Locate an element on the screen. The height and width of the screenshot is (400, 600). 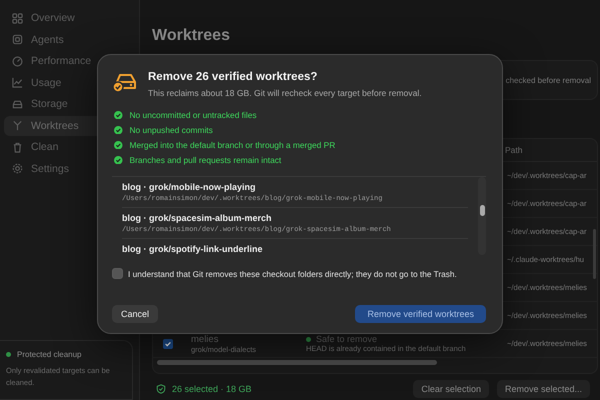
drive-check-icon is located at coordinates (125, 82).